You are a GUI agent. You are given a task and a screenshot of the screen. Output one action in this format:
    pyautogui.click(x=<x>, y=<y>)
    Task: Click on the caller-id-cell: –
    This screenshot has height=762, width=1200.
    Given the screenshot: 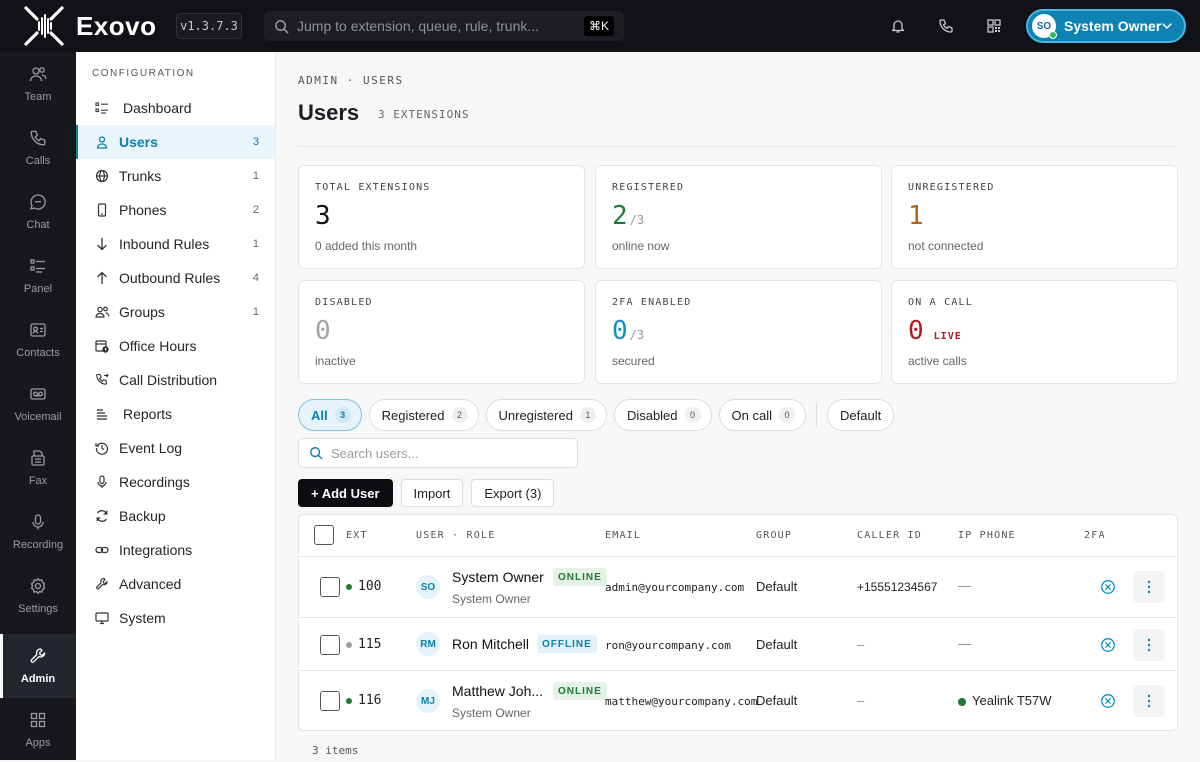 What is the action you would take?
    pyautogui.click(x=861, y=700)
    